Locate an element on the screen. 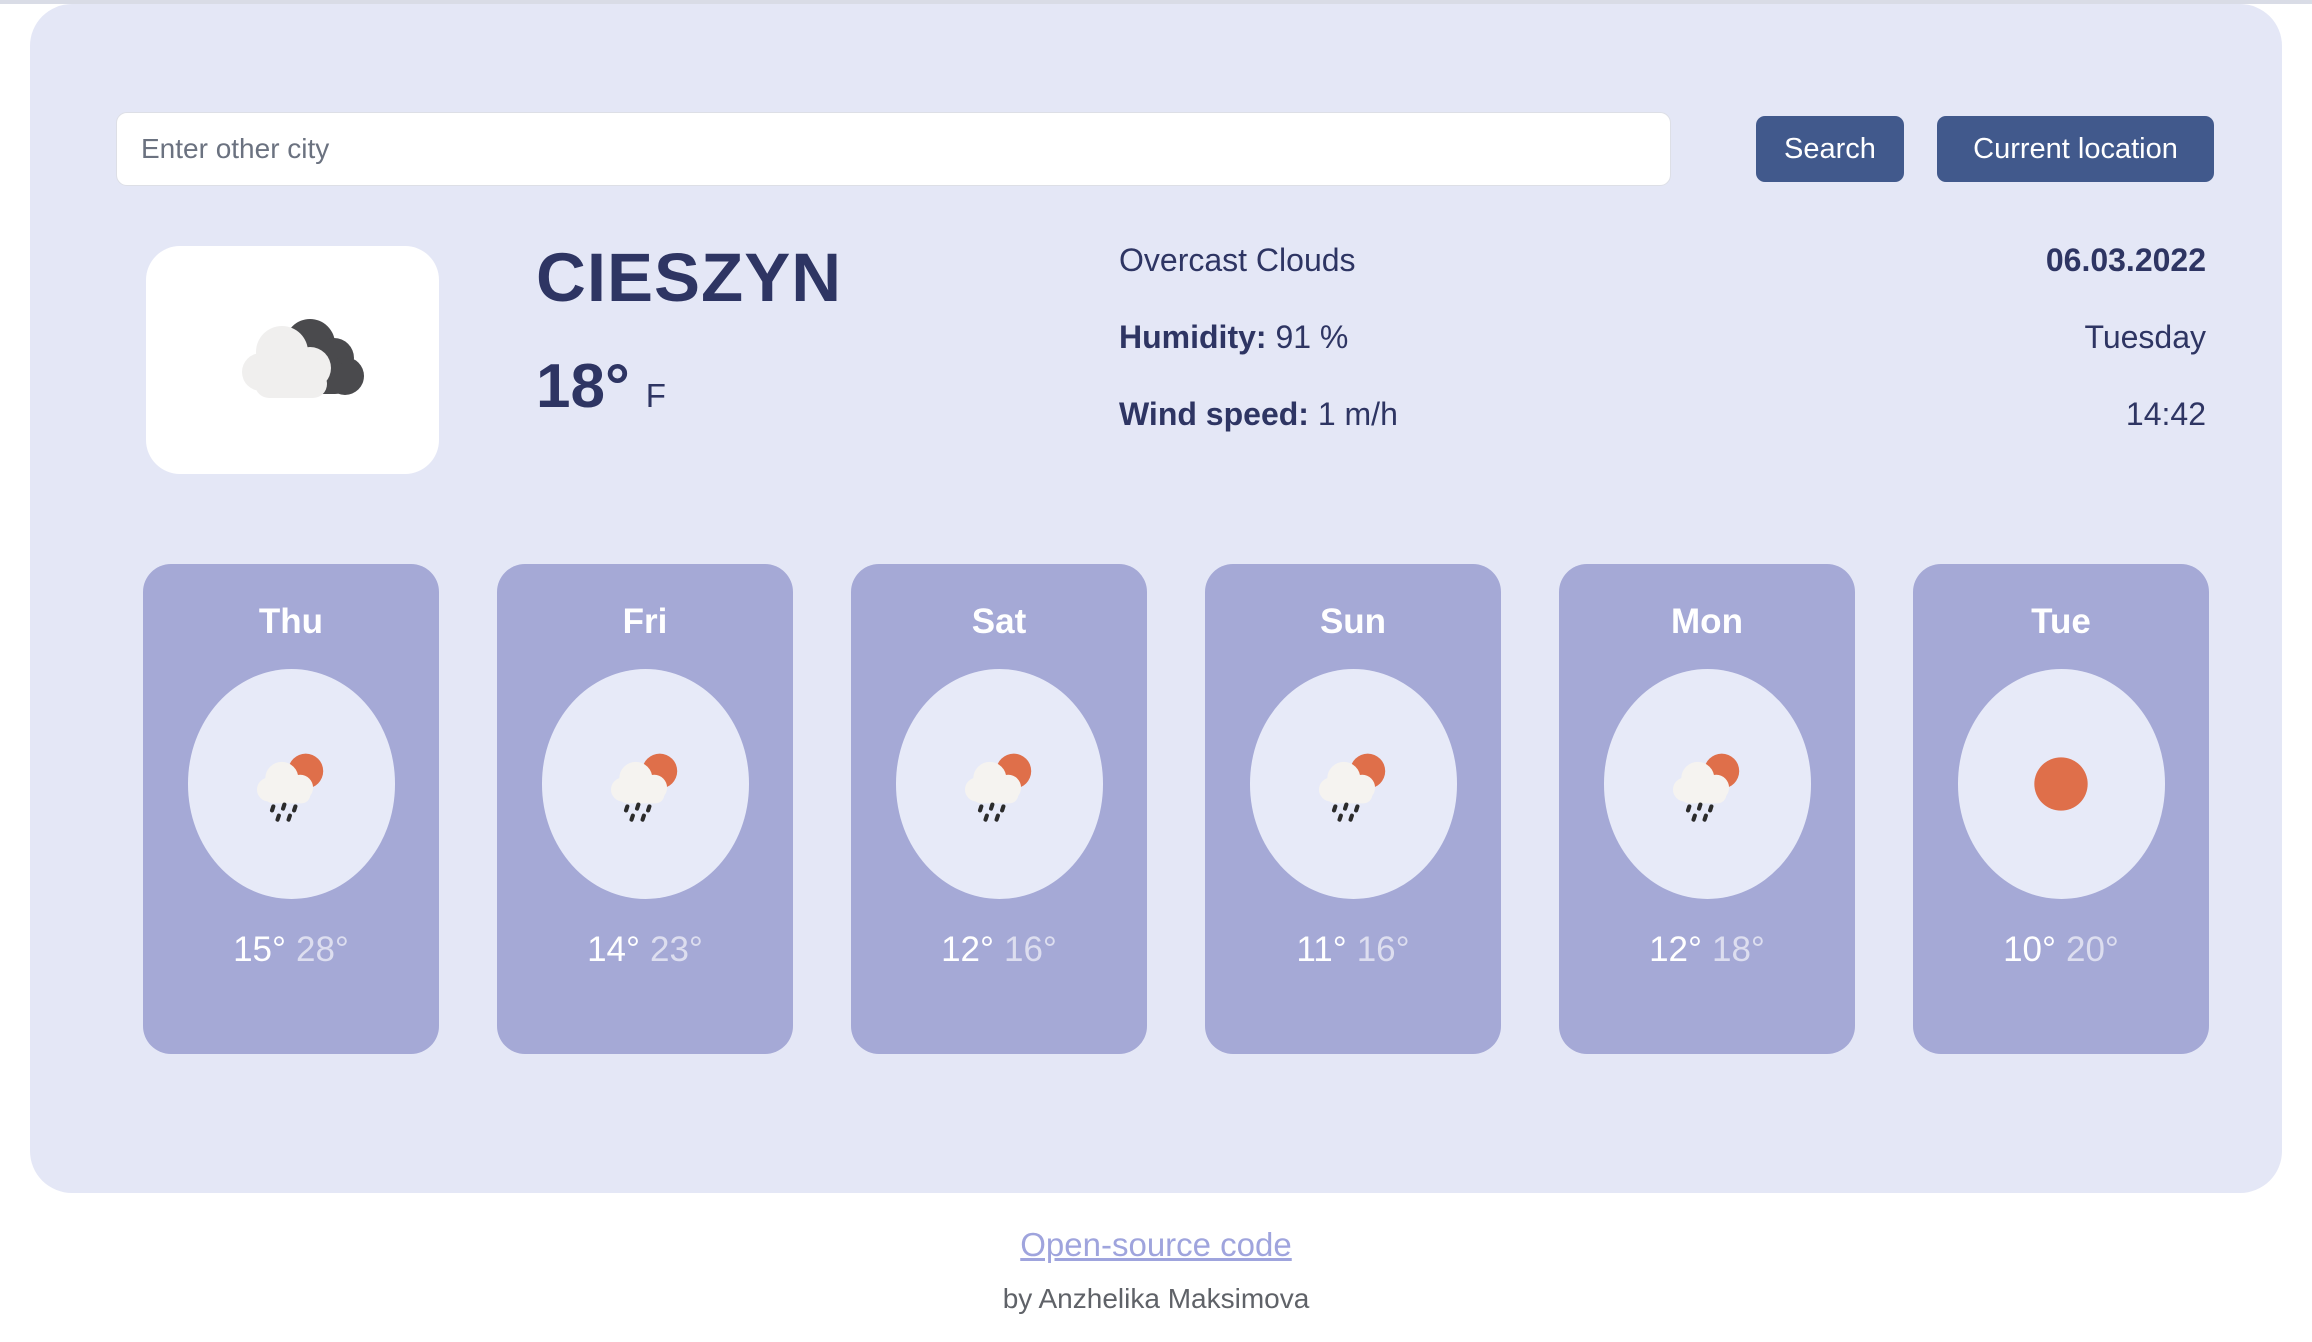 The height and width of the screenshot is (1342, 2312). forecast-card: Sat 12° 16° is located at coordinates (999, 809).